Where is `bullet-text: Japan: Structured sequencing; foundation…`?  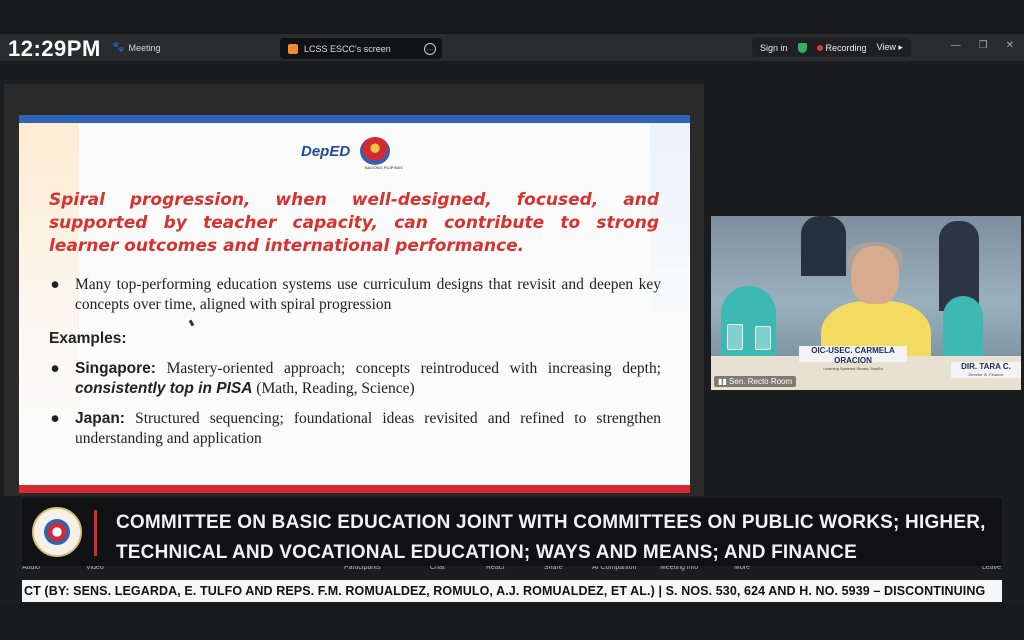 bullet-text: Japan: Structured sequencing; foundation… is located at coordinates (368, 428).